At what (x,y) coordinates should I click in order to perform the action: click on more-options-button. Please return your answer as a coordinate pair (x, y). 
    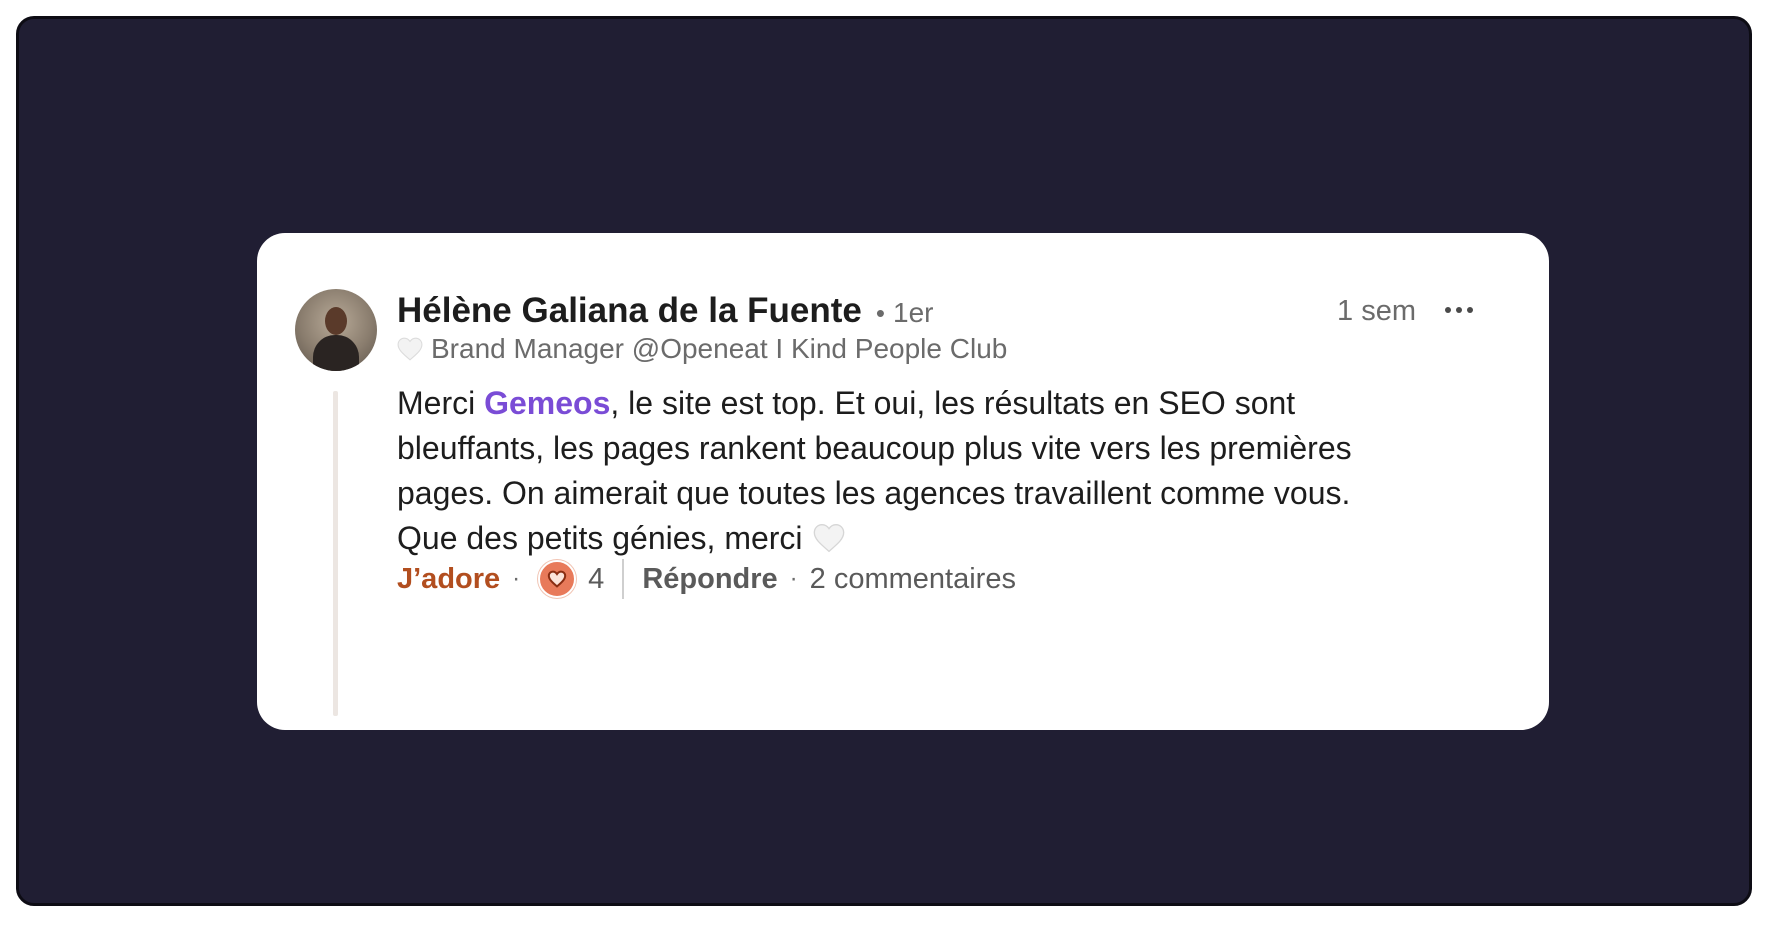
    Looking at the image, I should click on (1459, 310).